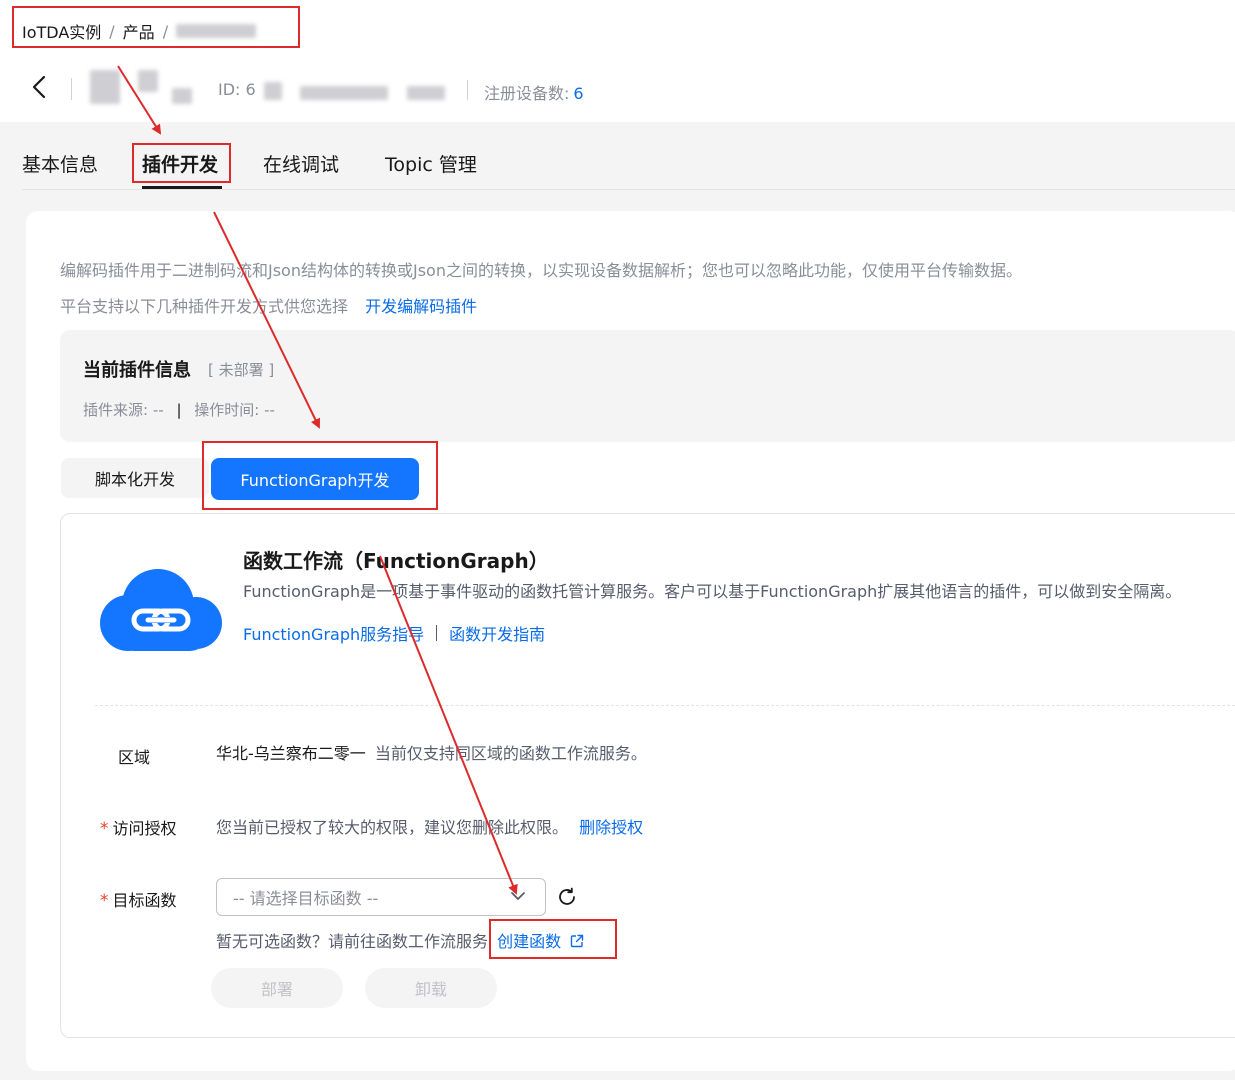 The height and width of the screenshot is (1080, 1235). Describe the element at coordinates (396, 561) in the screenshot. I see `functiongraph-title: 函数工作流（FunctionGraph）` at that location.